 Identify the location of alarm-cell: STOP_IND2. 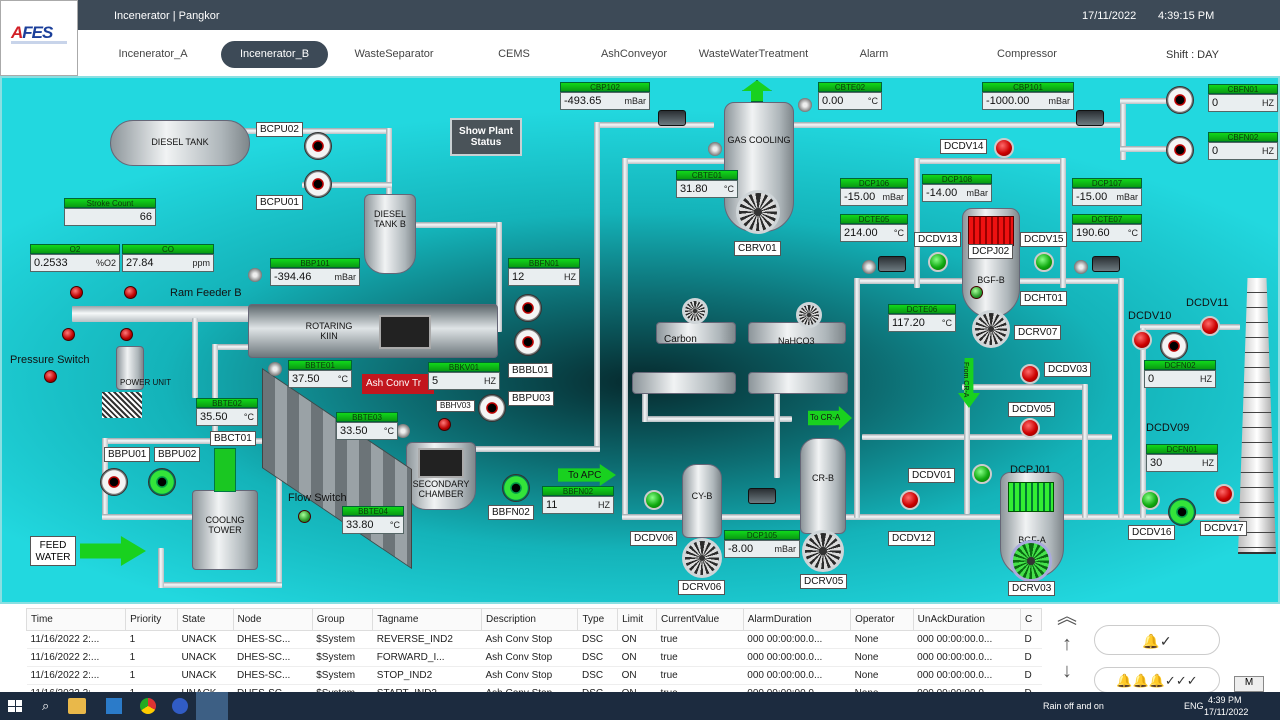
(427, 675).